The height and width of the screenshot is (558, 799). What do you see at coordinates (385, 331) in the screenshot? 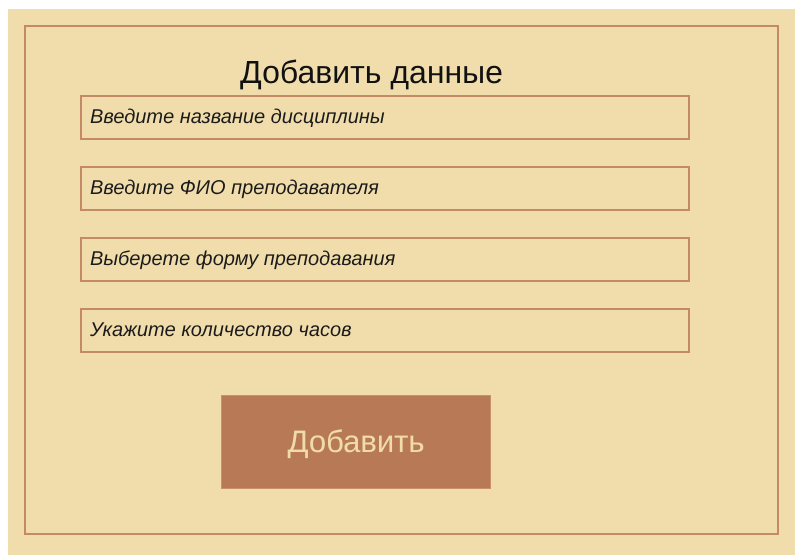
I see `input-field: Укажите количество часов` at bounding box center [385, 331].